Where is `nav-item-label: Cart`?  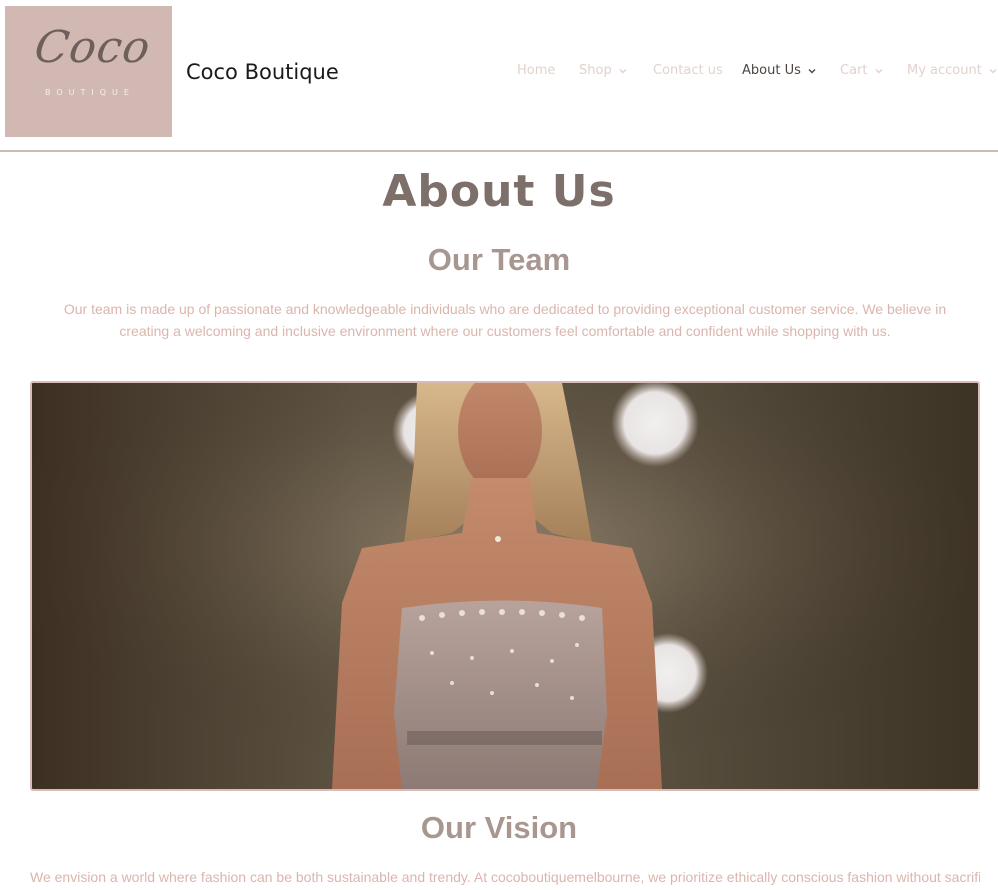
nav-item-label: Cart is located at coordinates (854, 70).